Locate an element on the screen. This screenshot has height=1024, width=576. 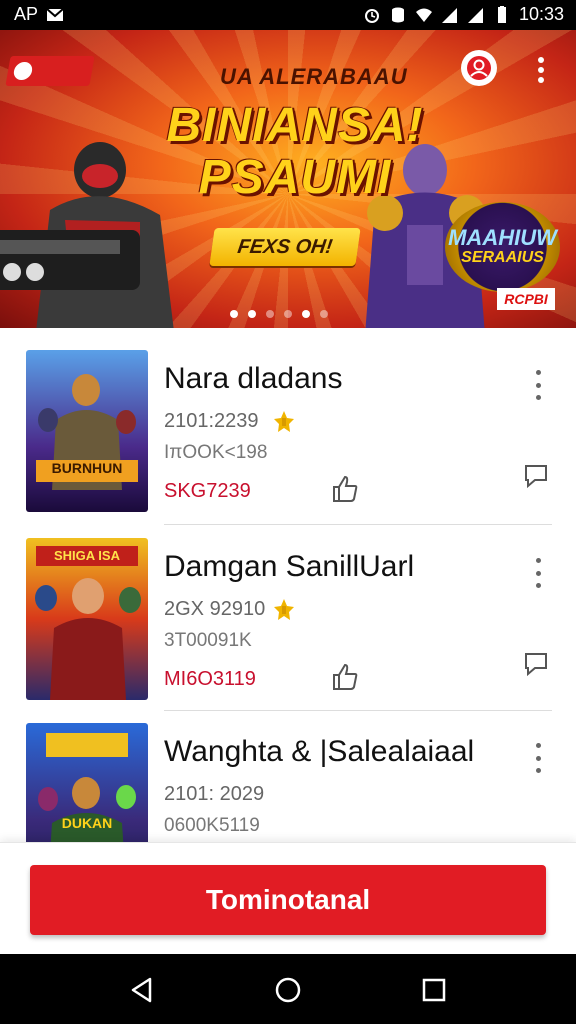
recents-icon is located at coordinates (434, 990).